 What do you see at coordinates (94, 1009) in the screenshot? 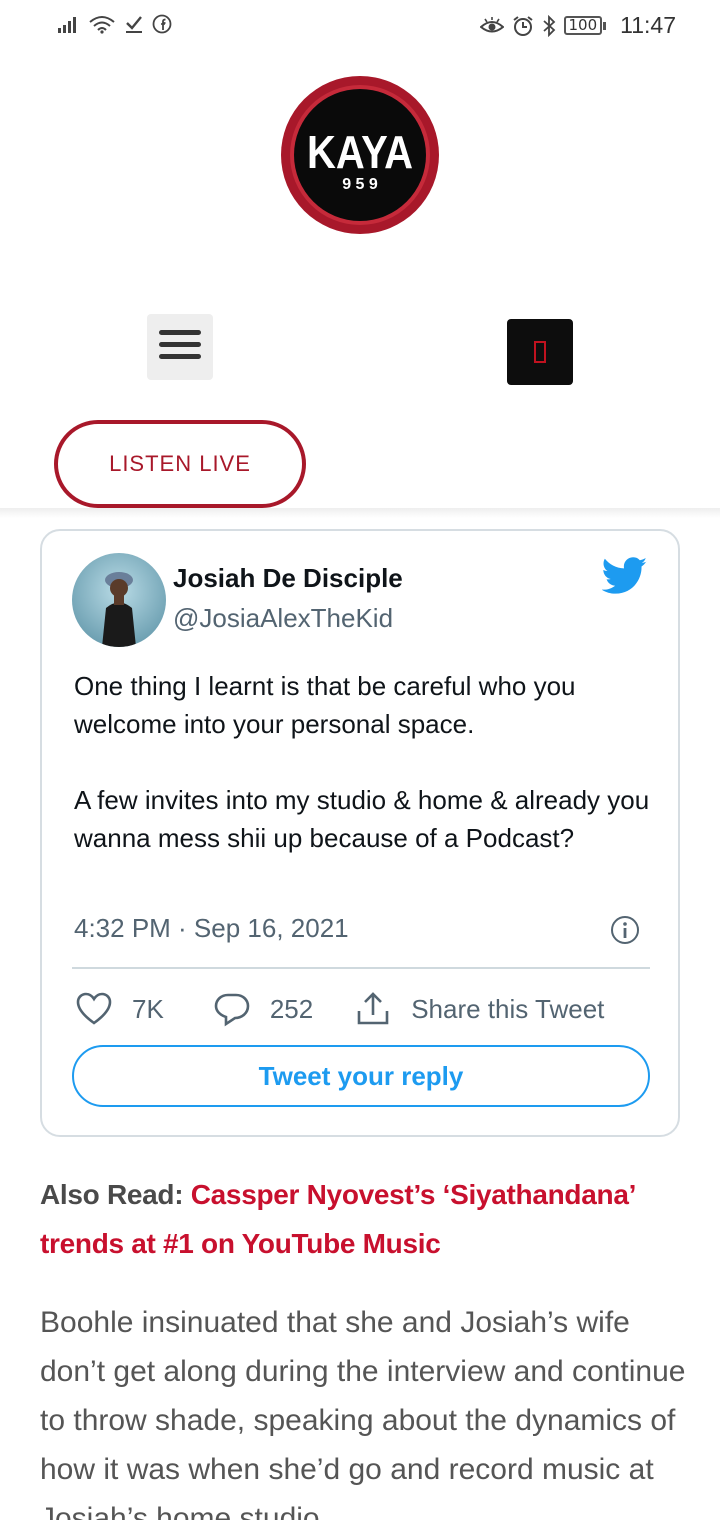
I see `heart-icon` at bounding box center [94, 1009].